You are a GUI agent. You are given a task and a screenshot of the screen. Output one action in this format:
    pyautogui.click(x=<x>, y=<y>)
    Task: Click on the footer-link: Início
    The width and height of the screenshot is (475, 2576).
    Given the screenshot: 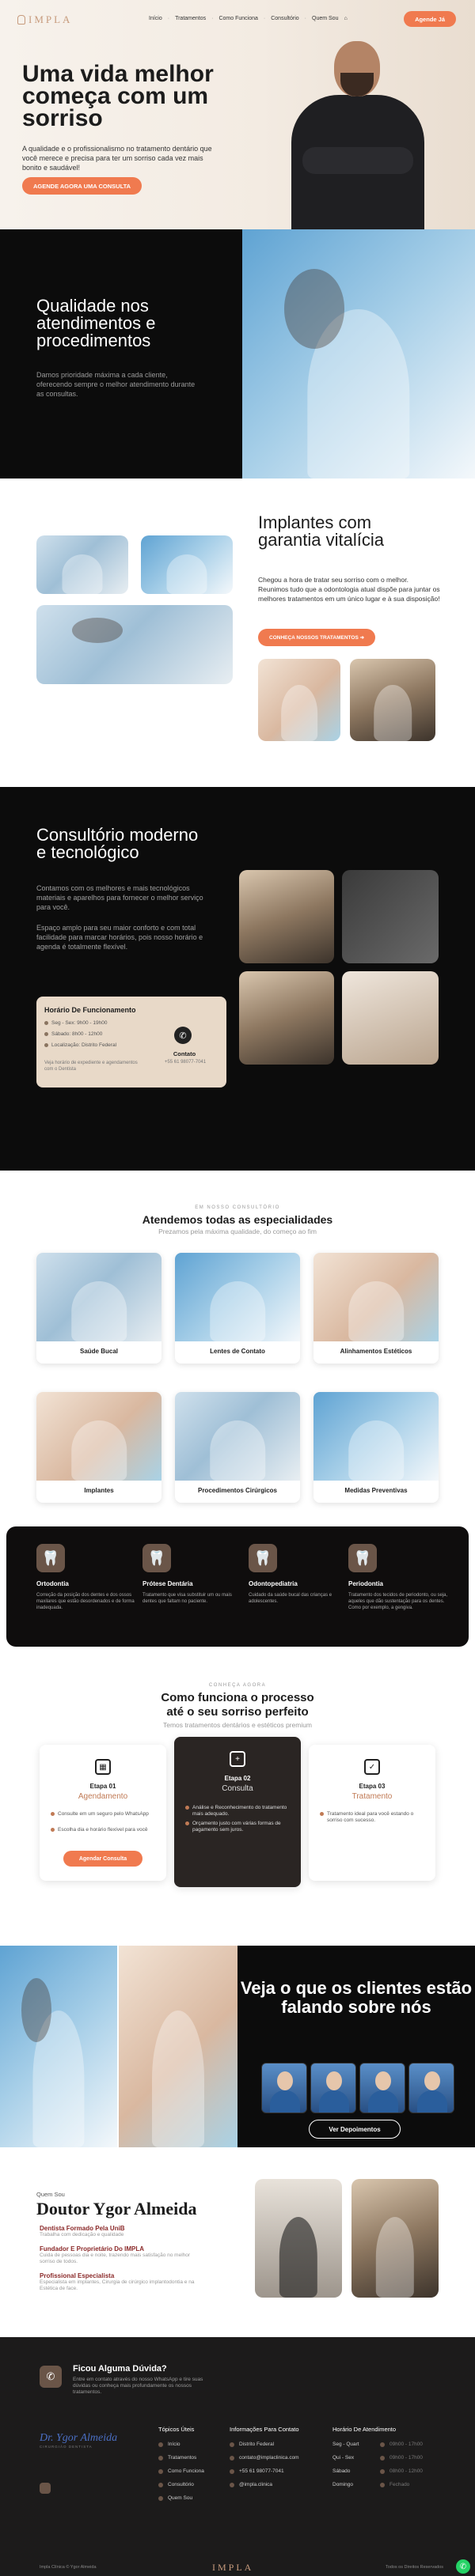 What is the action you would take?
    pyautogui.click(x=181, y=2444)
    